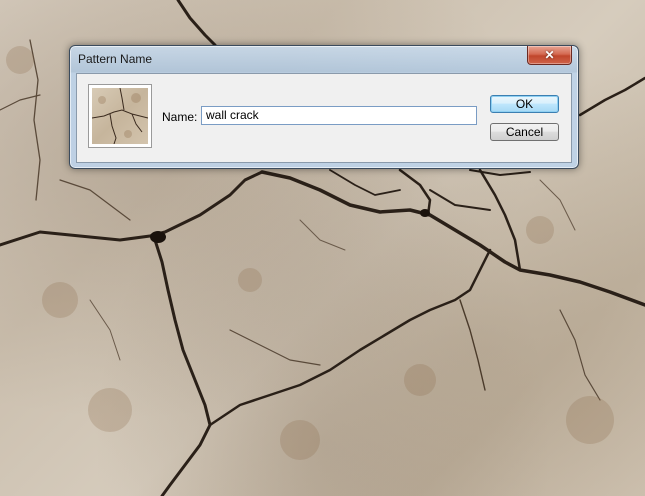 Image resolution: width=645 pixels, height=496 pixels. I want to click on pattern-preview-thumbnail, so click(120, 116).